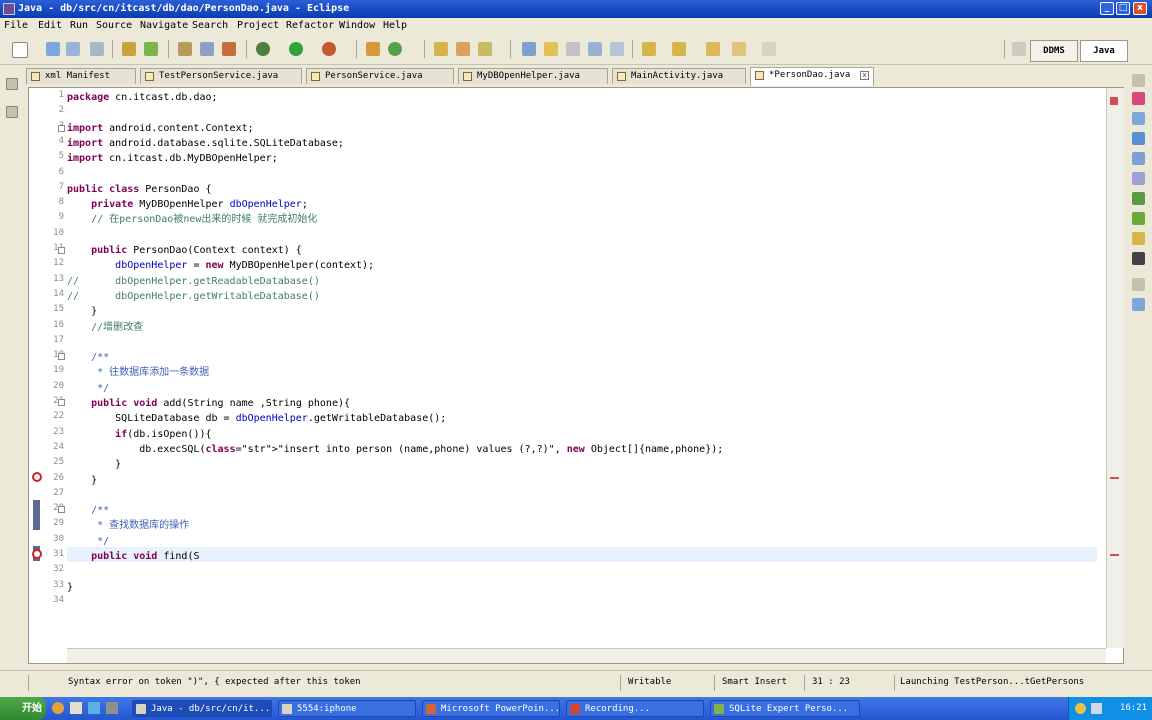 The height and width of the screenshot is (720, 1152). Describe the element at coordinates (347, 708) in the screenshot. I see `taskbar-item-emulator: 5554:iphone` at that location.